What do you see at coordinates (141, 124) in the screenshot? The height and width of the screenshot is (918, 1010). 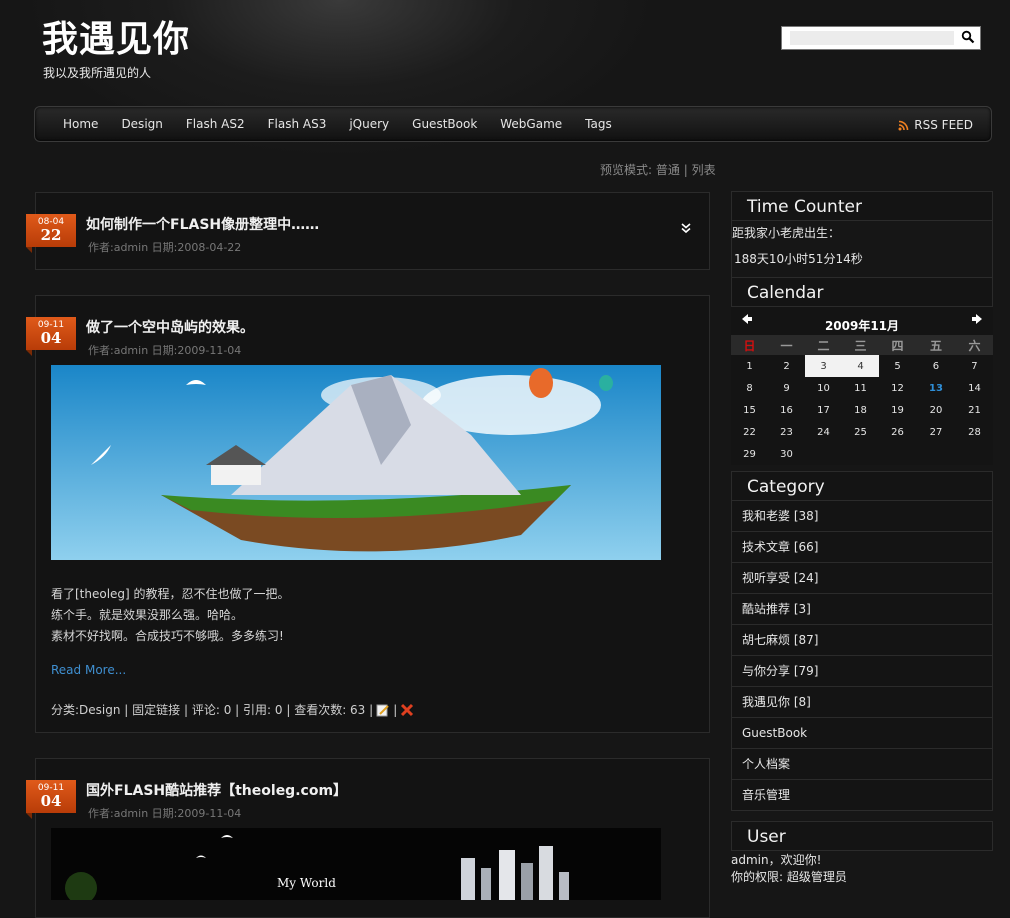 I see `nav-item-design: Design` at bounding box center [141, 124].